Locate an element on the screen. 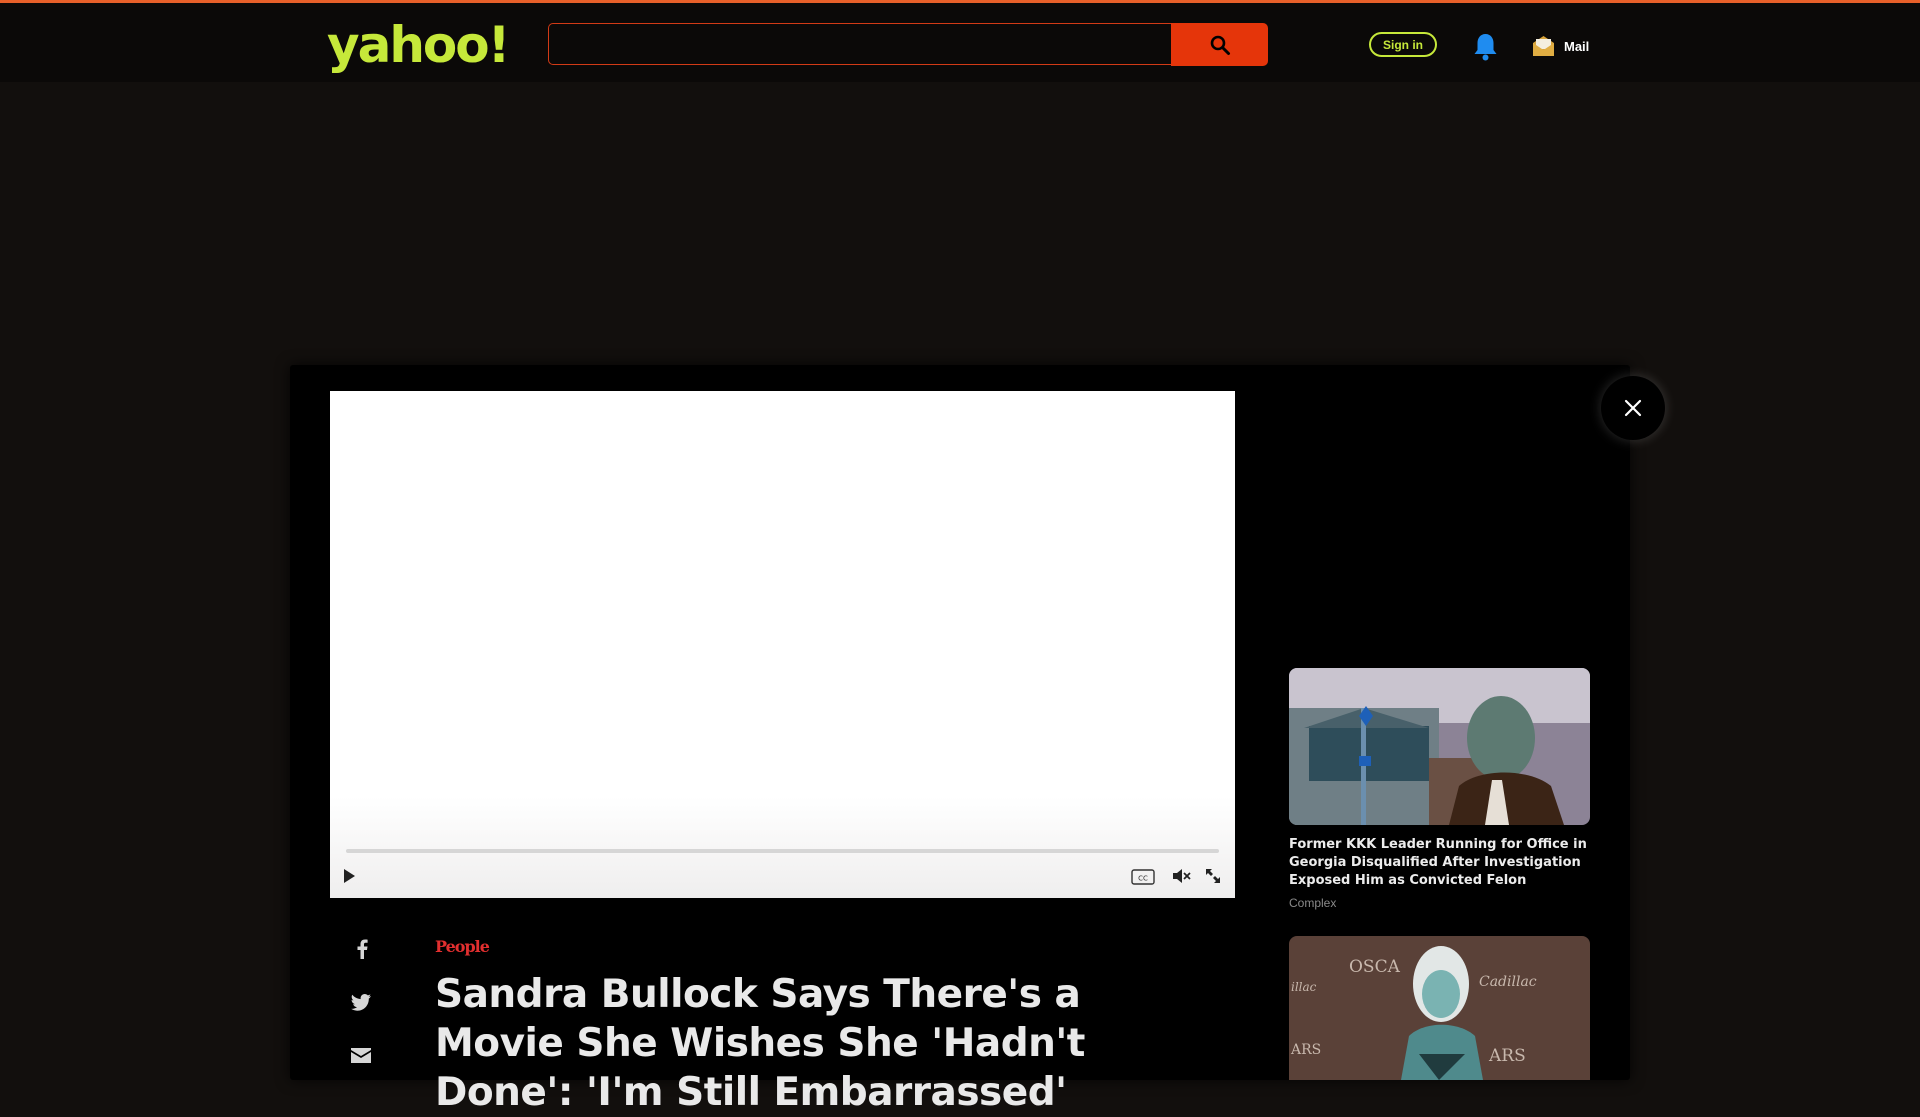 The height and width of the screenshot is (1117, 1920). bell-icon is located at coordinates (1485, 47).